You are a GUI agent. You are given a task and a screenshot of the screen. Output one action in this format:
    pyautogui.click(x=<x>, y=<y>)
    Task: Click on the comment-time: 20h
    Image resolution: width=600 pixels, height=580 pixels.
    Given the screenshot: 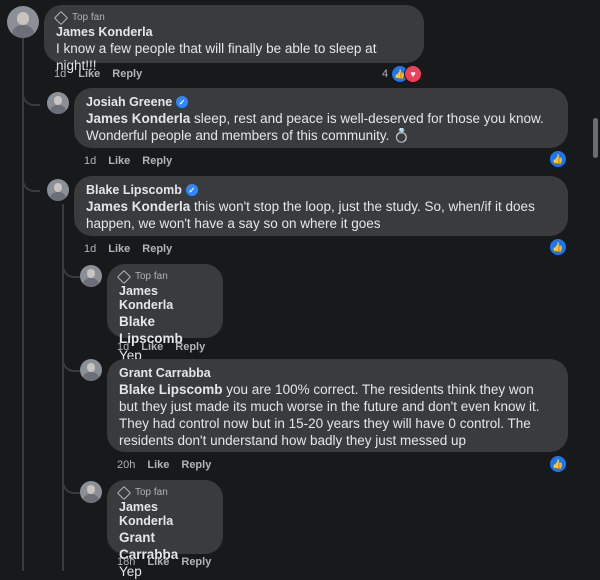 What is the action you would take?
    pyautogui.click(x=126, y=465)
    